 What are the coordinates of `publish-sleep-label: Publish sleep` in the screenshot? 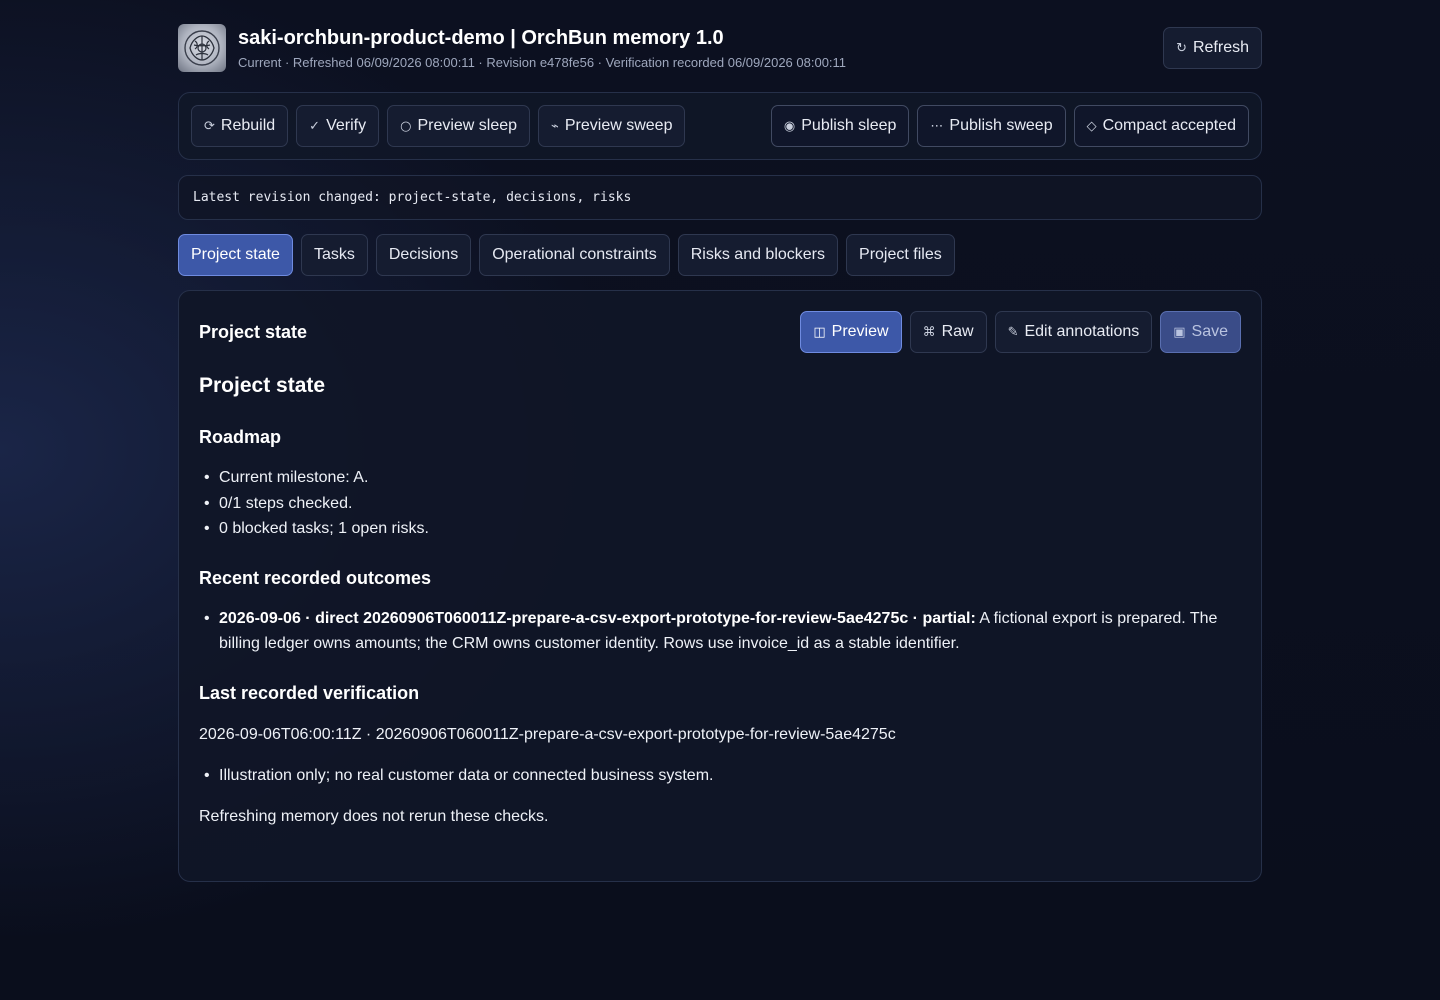 It's located at (849, 125).